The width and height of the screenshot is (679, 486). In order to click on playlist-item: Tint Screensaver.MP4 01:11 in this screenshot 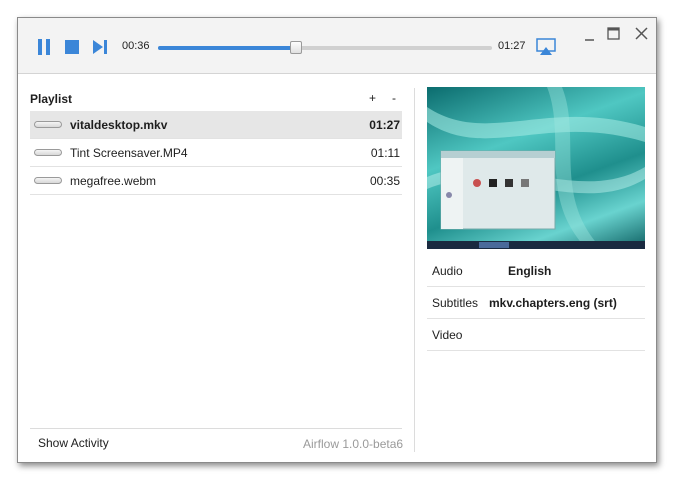, I will do `click(216, 153)`.